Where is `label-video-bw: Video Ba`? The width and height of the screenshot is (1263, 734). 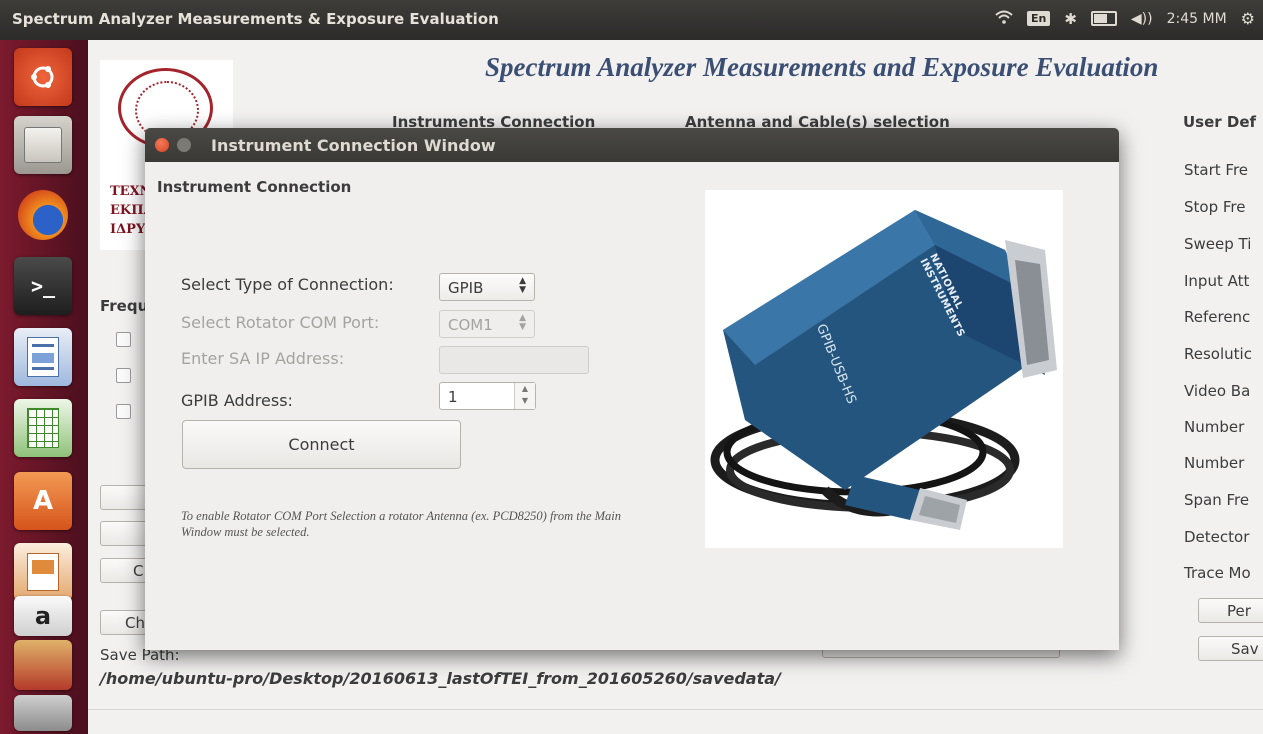 label-video-bw: Video Ba is located at coordinates (1217, 391).